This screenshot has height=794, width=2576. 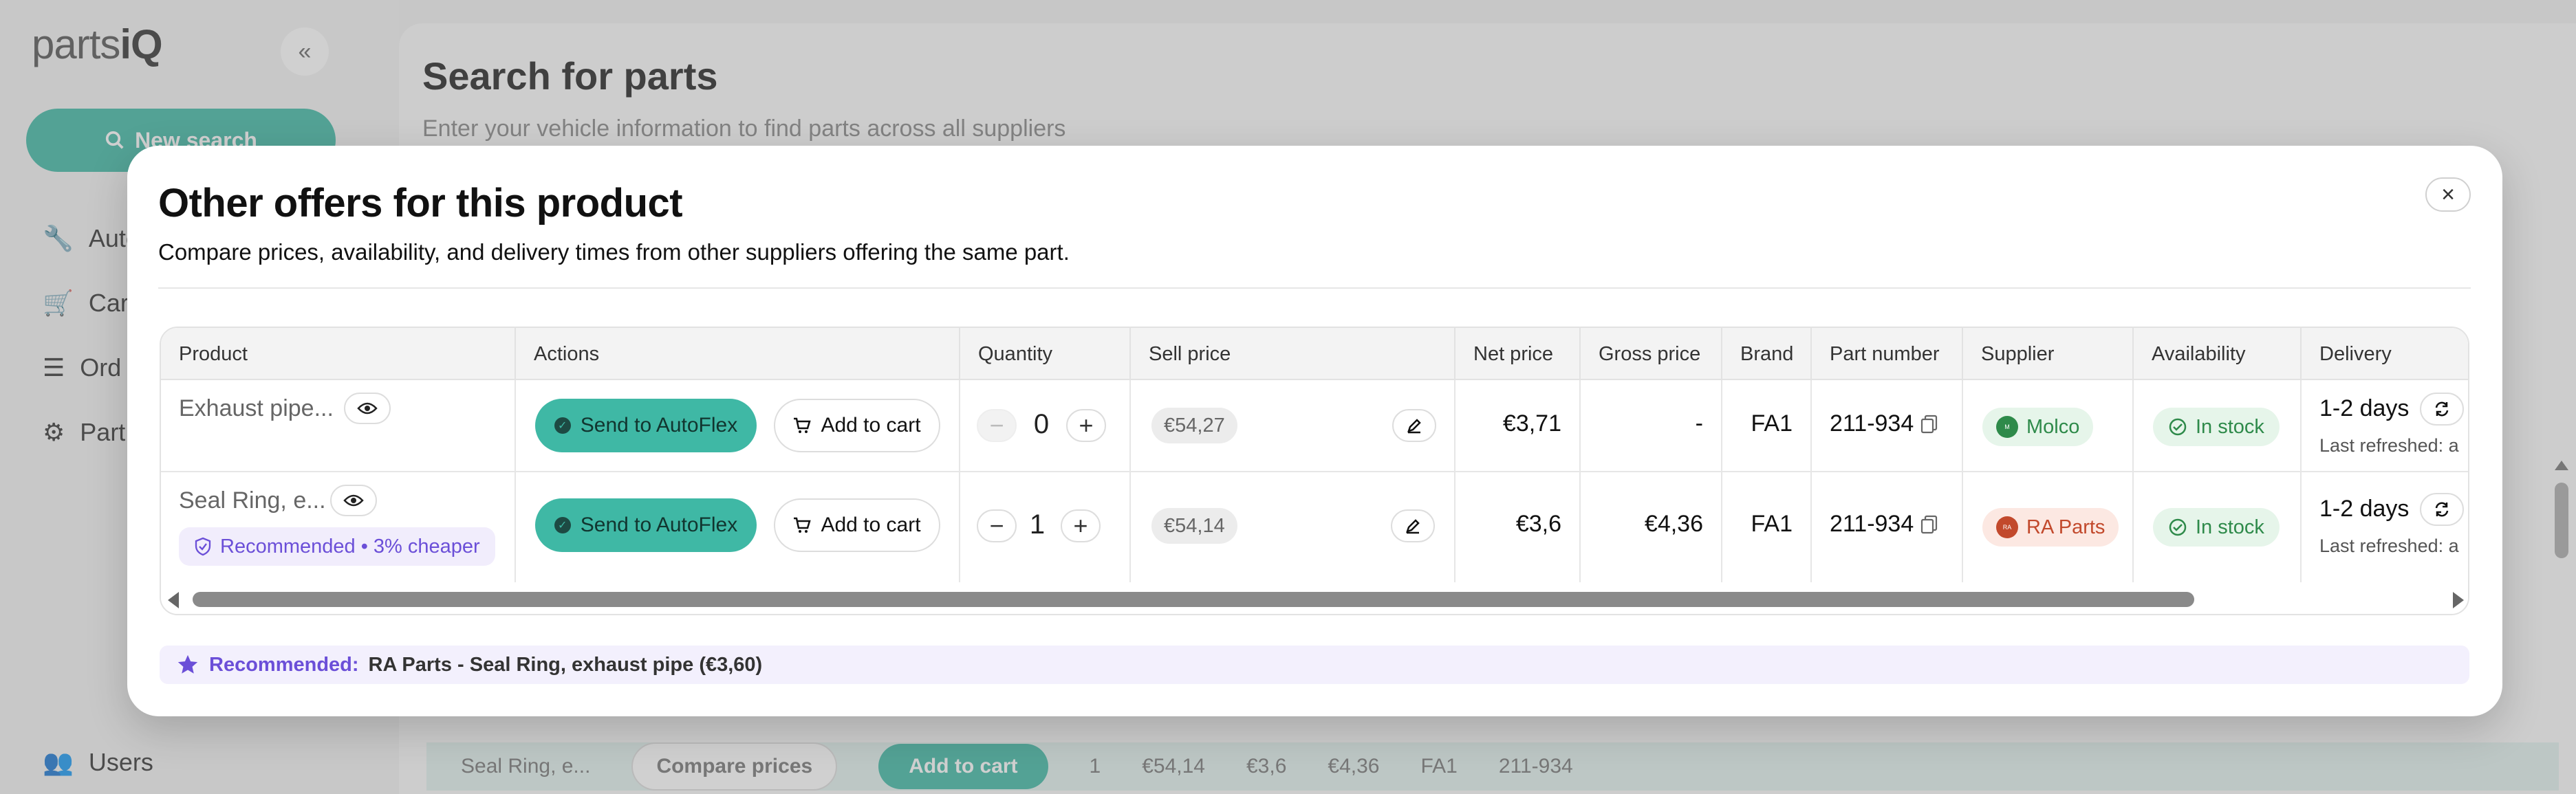 I want to click on net-price-cell: €3,6, so click(x=1518, y=527).